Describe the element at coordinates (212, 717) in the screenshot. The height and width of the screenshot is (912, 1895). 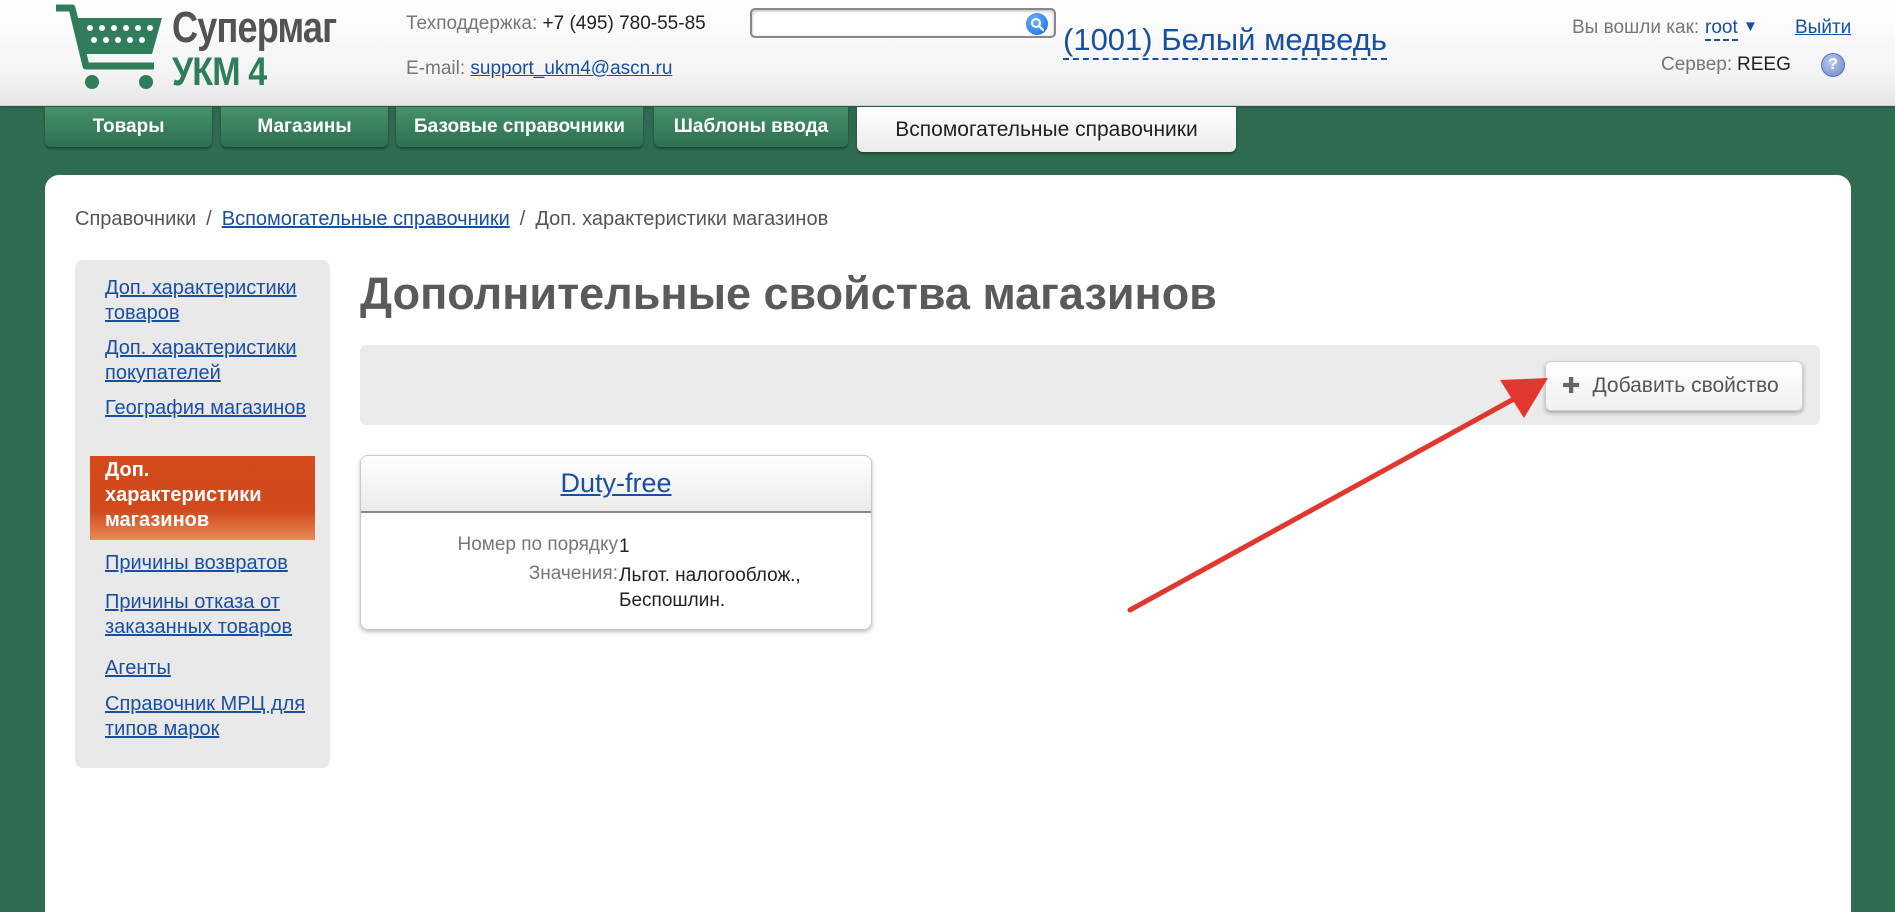
I see `sidebar-item-mrp-directory: Справочник МРЦ для типов марок` at that location.